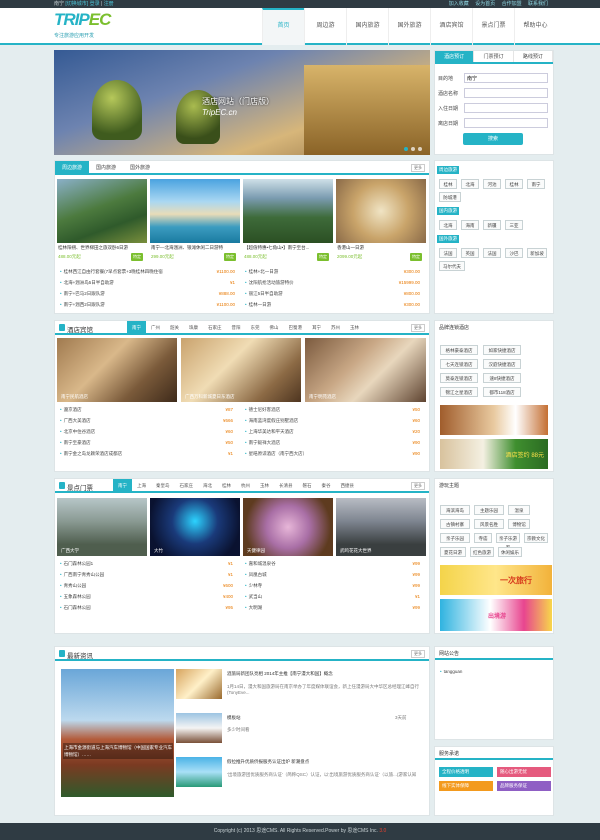 This screenshot has height=840, width=600. I want to click on theme-chip: 温泉, so click(519, 510).